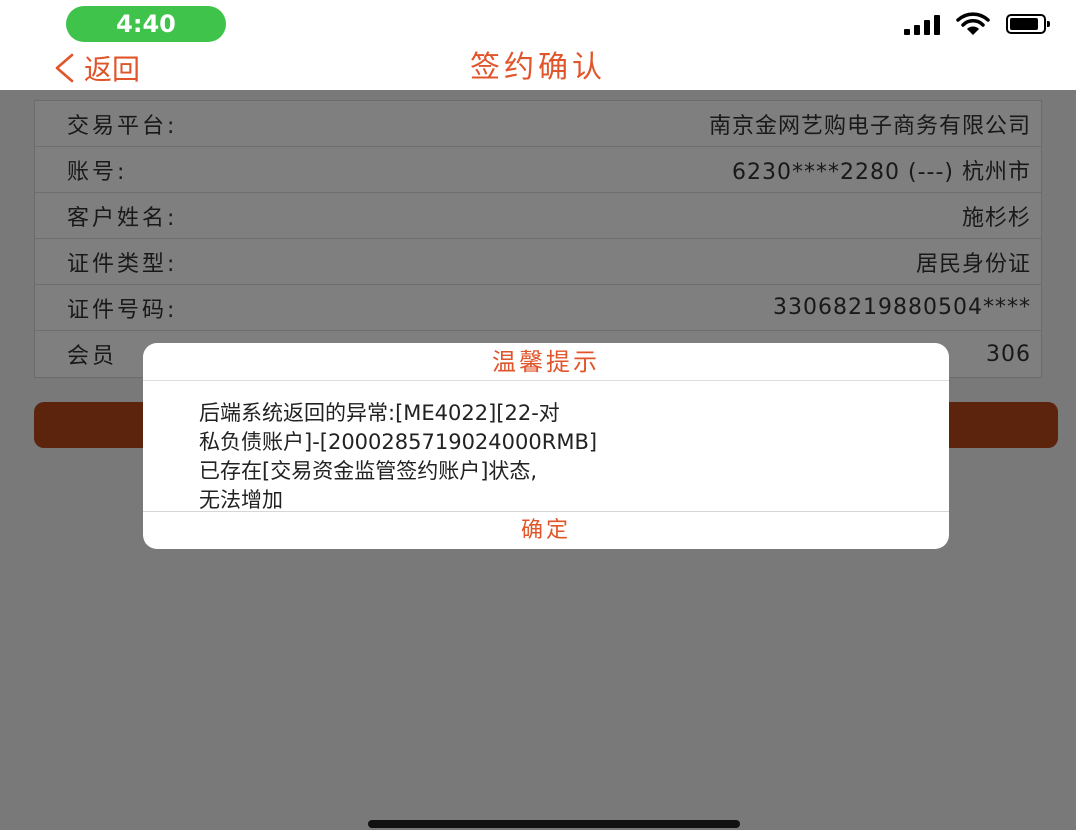 The image size is (1076, 830). I want to click on page-title: 签约确认, so click(538, 67).